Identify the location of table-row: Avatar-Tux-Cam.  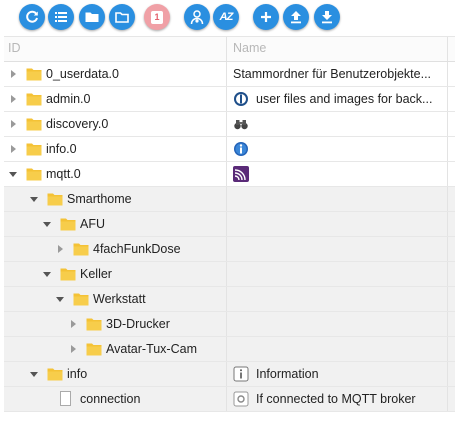
(229, 349).